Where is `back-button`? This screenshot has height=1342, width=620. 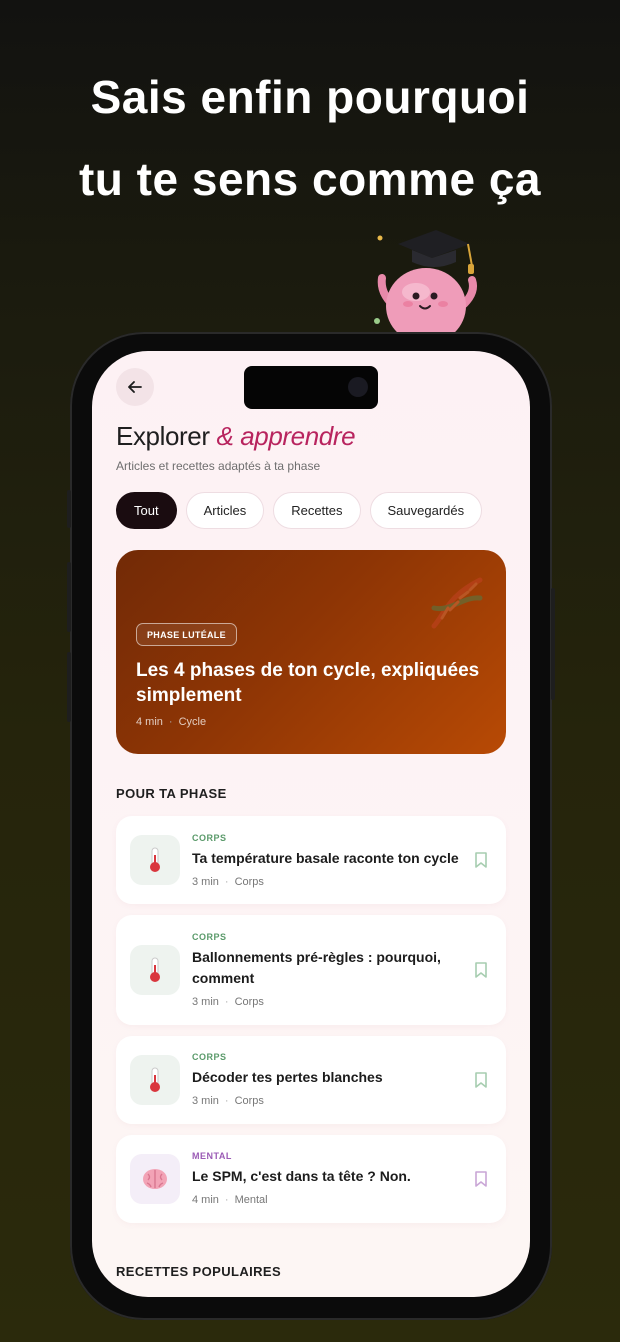
back-button is located at coordinates (135, 387).